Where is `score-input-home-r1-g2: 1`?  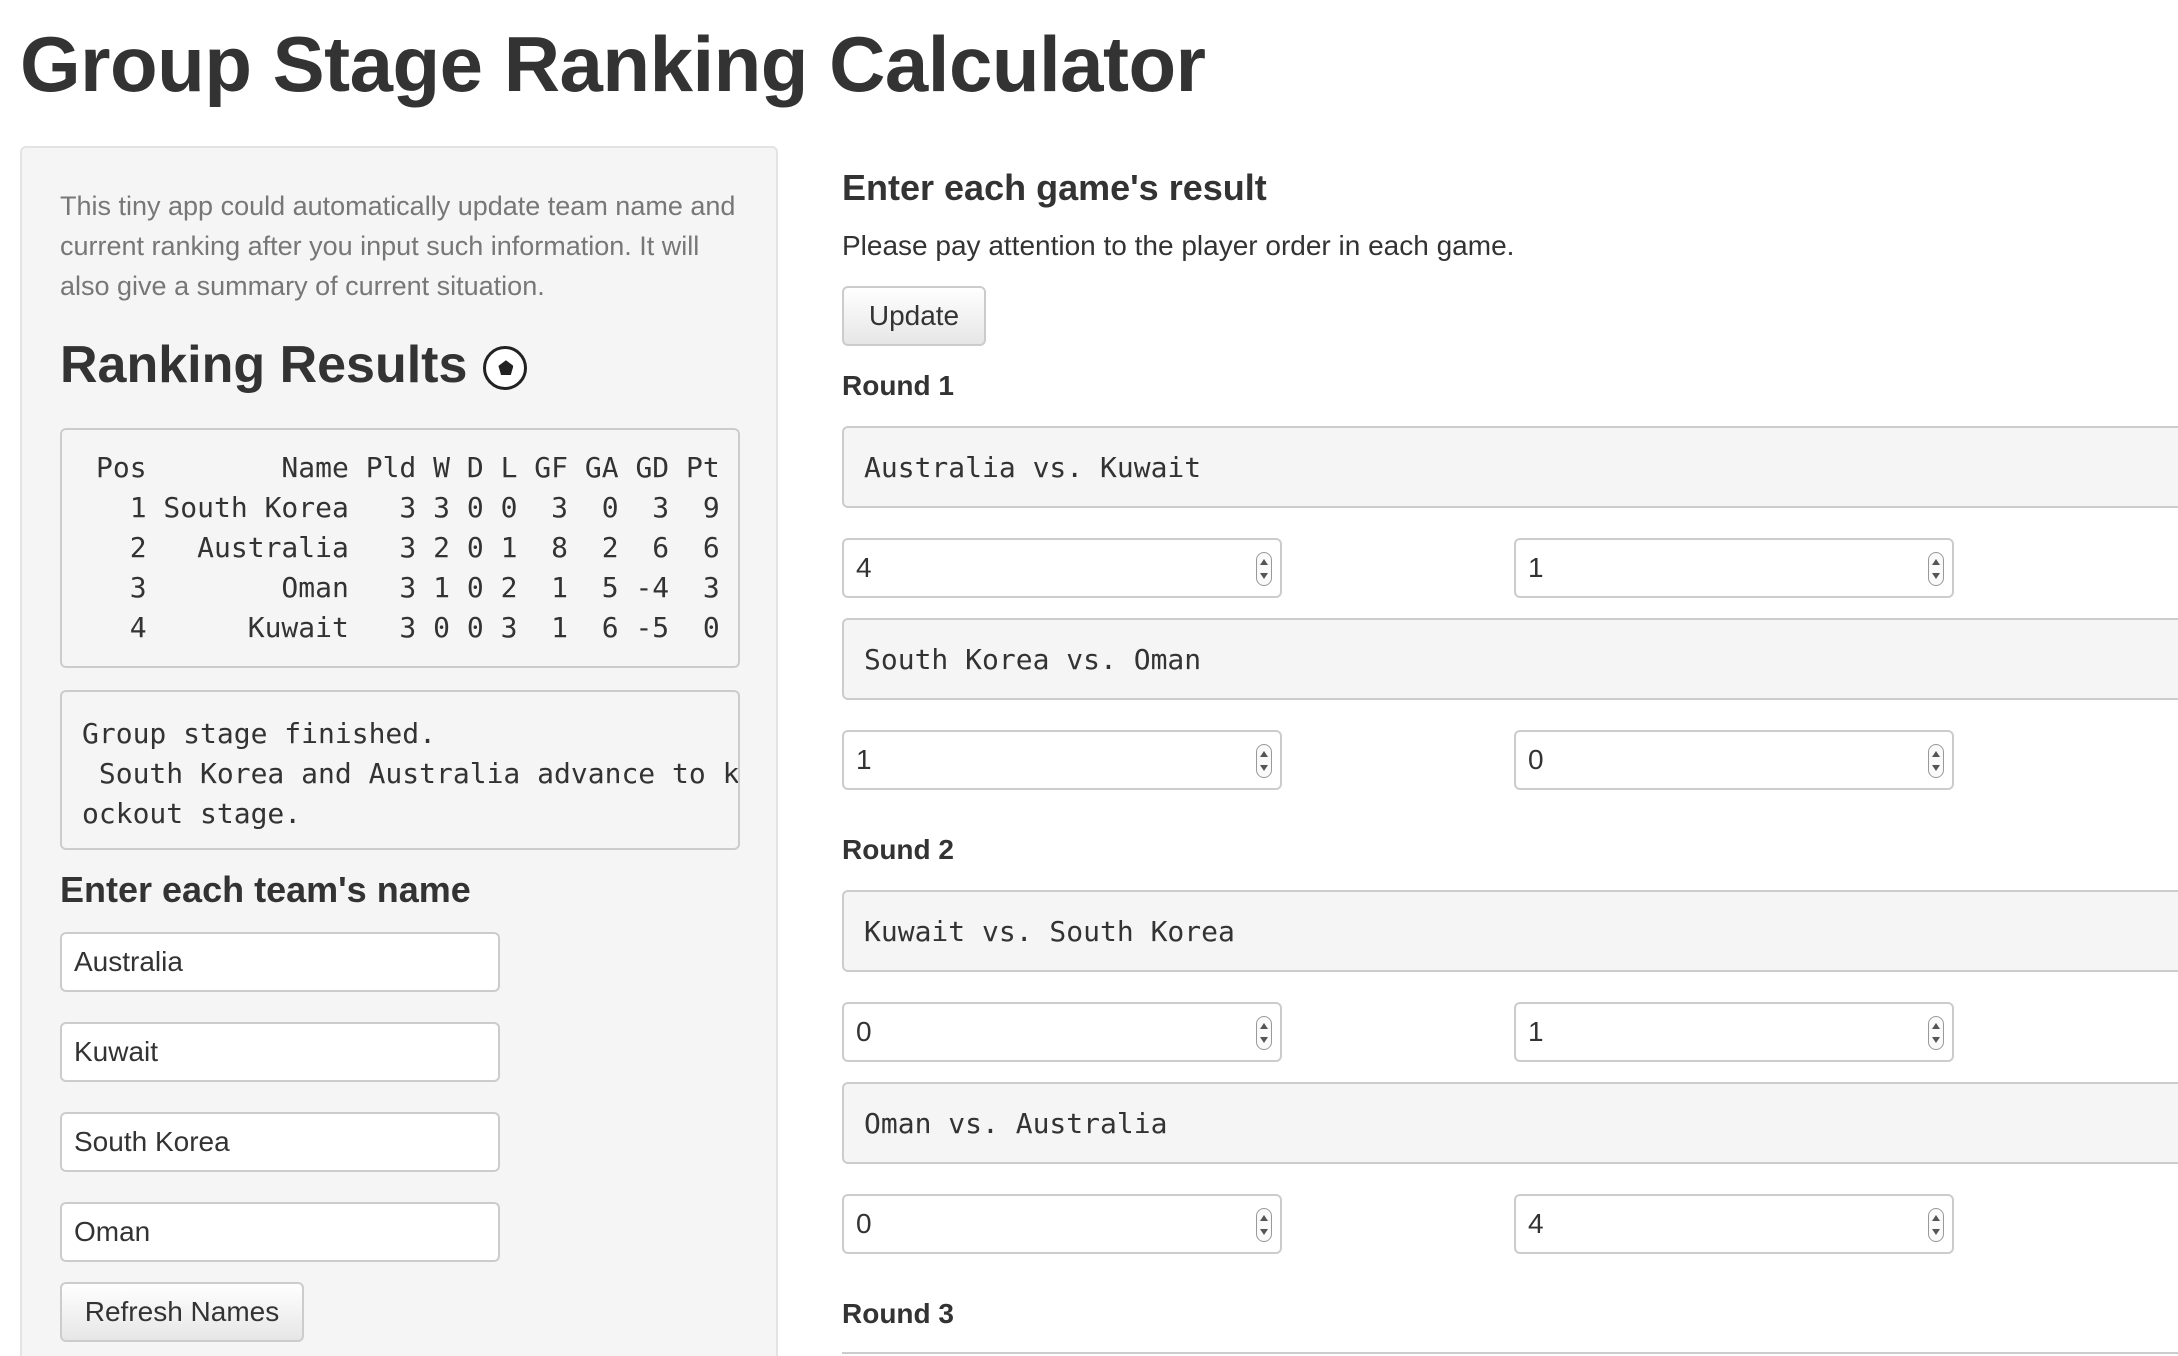 score-input-home-r1-g2: 1 is located at coordinates (1062, 760).